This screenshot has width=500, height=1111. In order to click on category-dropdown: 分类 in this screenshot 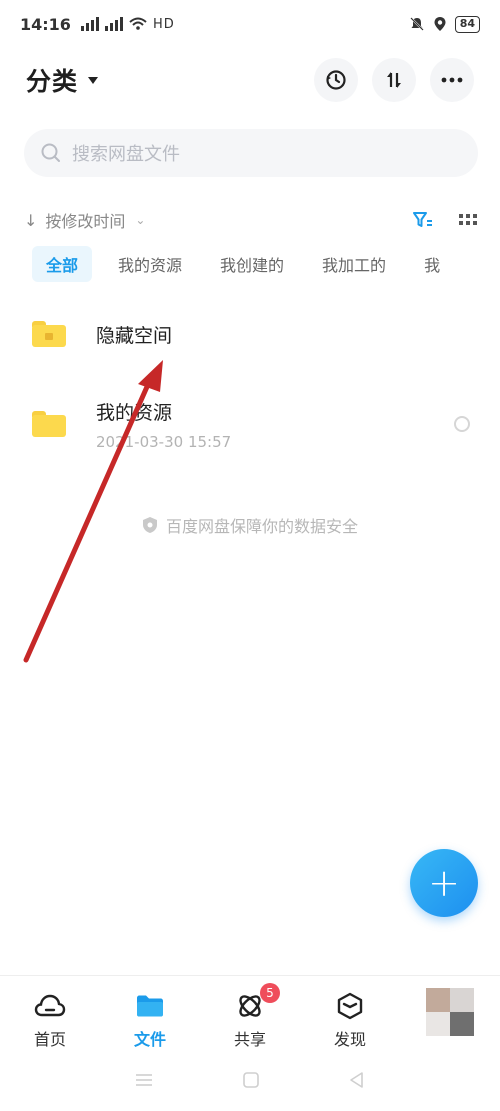, I will do `click(62, 80)`.